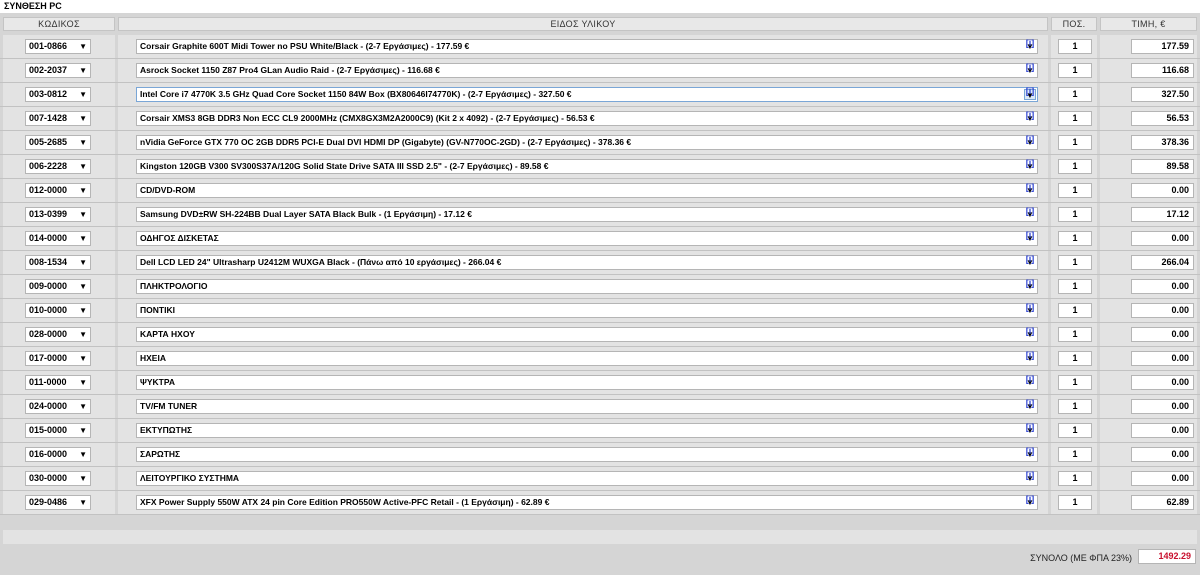  Describe the element at coordinates (587, 430) in the screenshot. I see `item-select: ΕΚΤΥΠΩΤΗΣ ▼` at that location.